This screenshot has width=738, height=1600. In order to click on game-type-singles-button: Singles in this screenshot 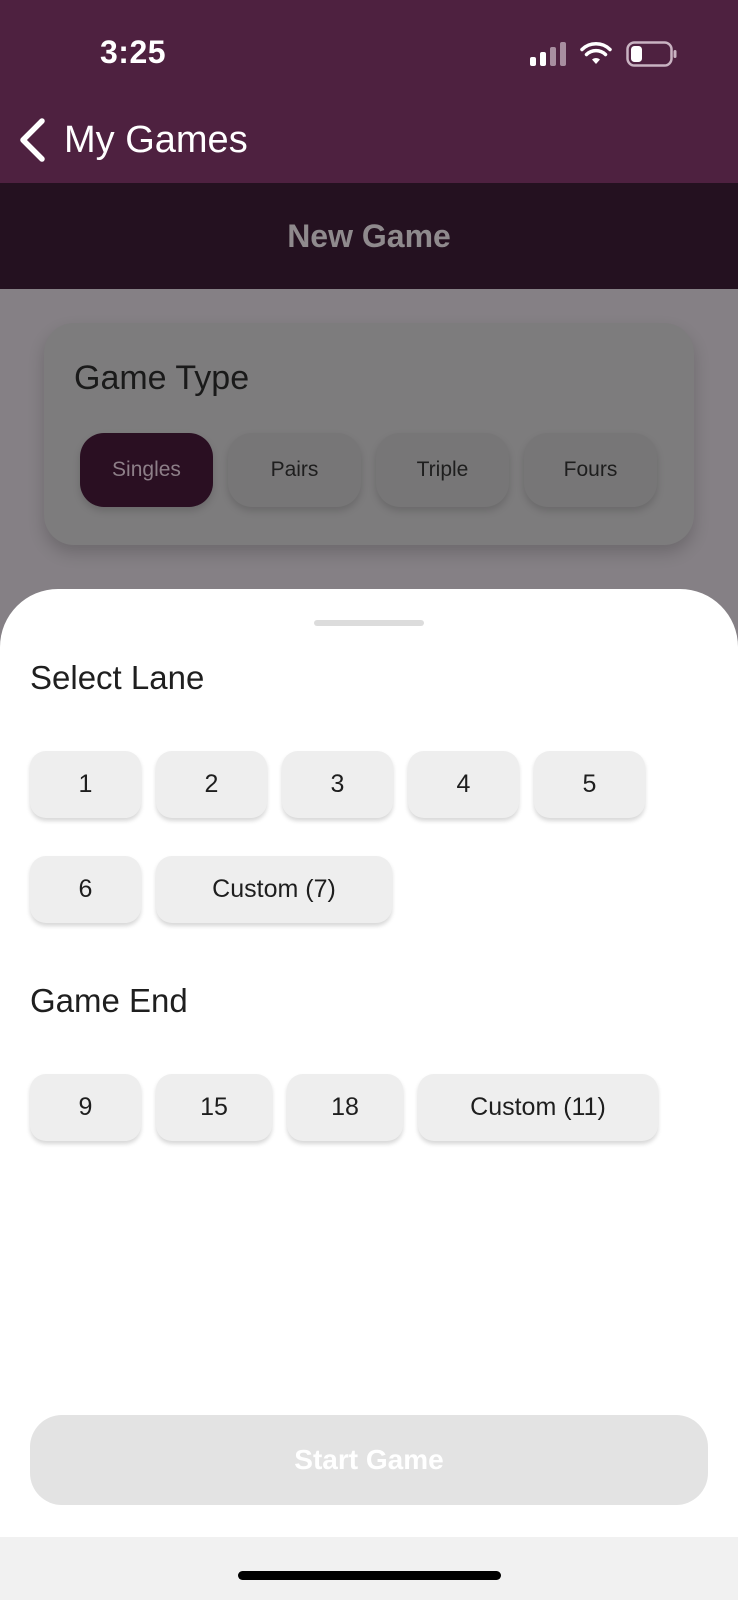, I will do `click(146, 470)`.